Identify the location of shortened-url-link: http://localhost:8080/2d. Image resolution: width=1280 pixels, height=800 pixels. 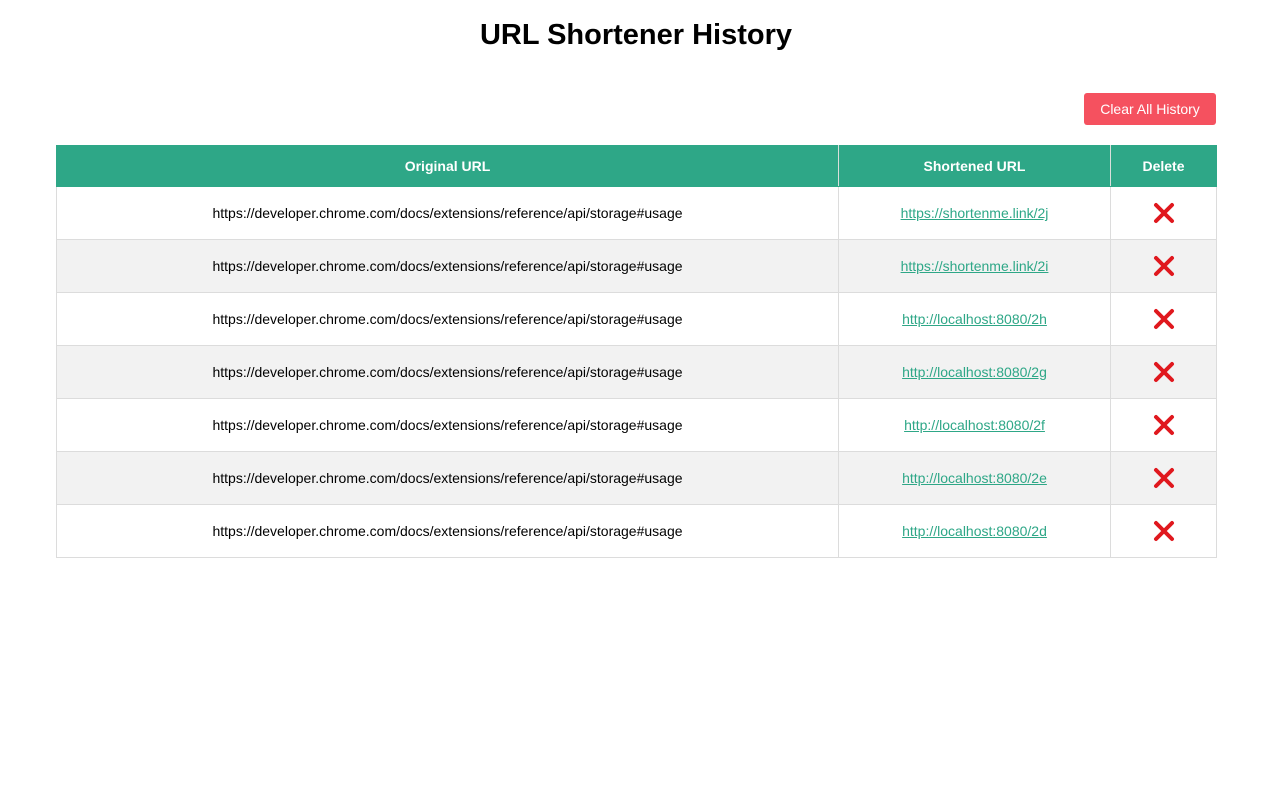
(974, 531).